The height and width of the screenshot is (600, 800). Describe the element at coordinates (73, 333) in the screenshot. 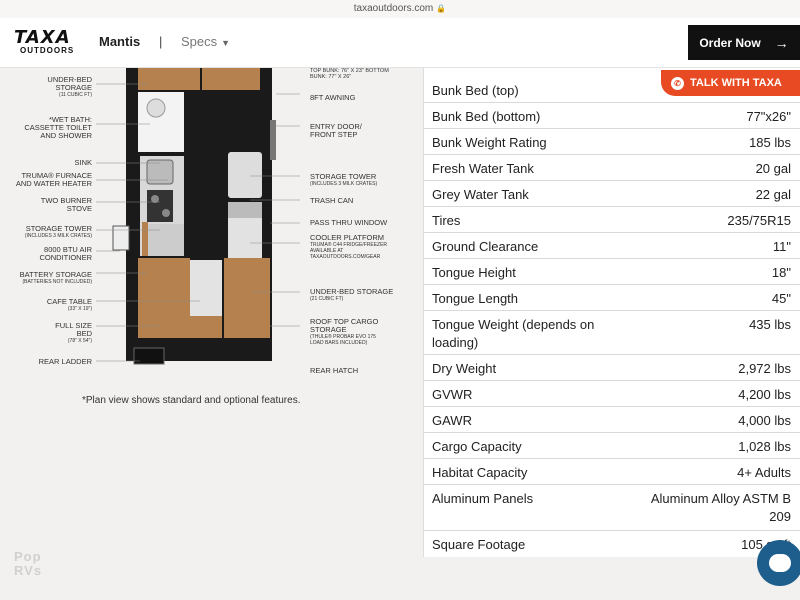

I see `label-full-size-bed: FULL SIZE BED (78" X 54")` at that location.